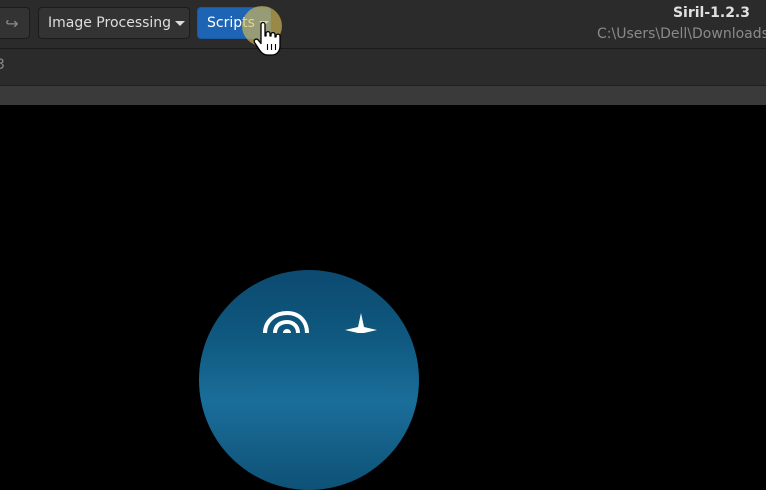 Image resolution: width=766 pixels, height=490 pixels. I want to click on image-processing-menu-button: Image Processing, so click(114, 23).